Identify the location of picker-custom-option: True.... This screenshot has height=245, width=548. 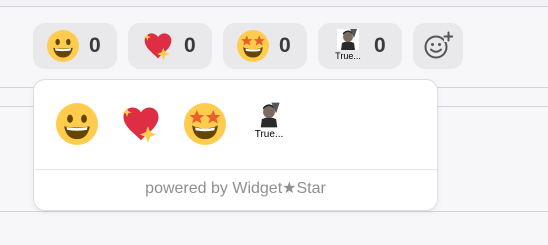
(269, 124).